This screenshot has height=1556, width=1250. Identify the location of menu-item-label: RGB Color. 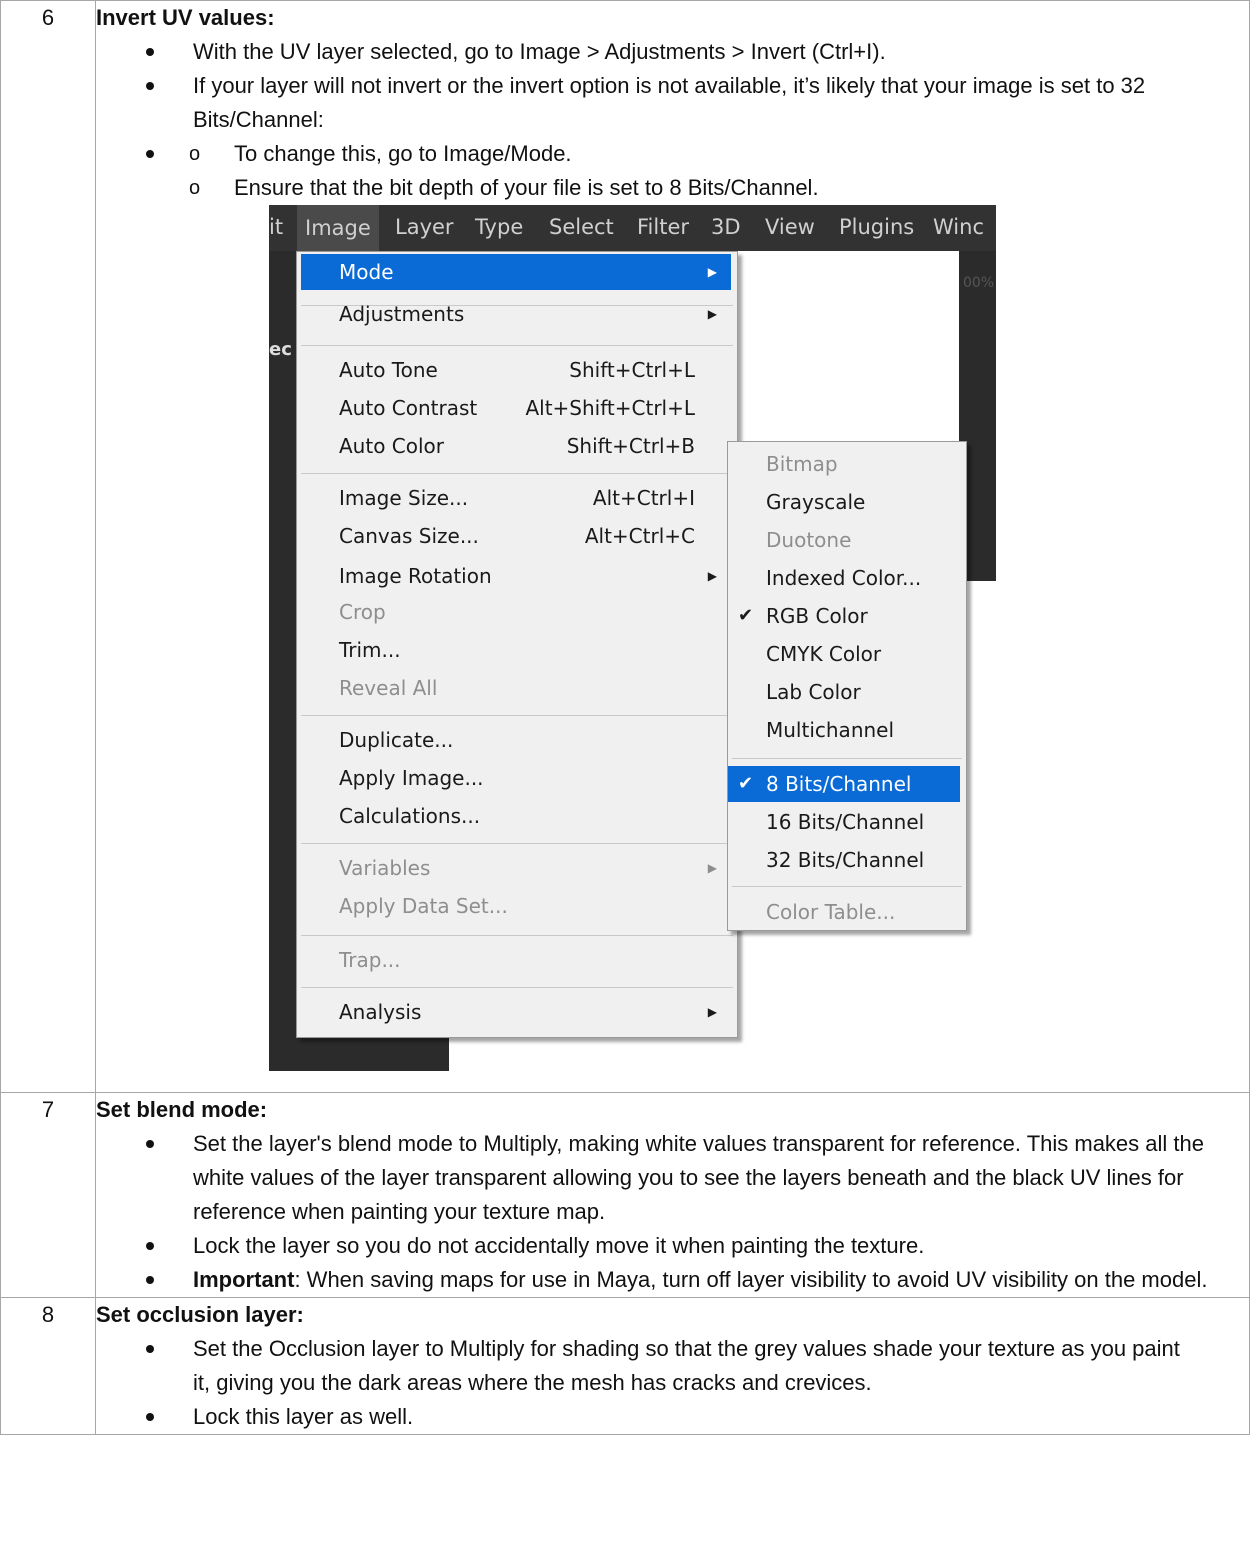
(817, 616).